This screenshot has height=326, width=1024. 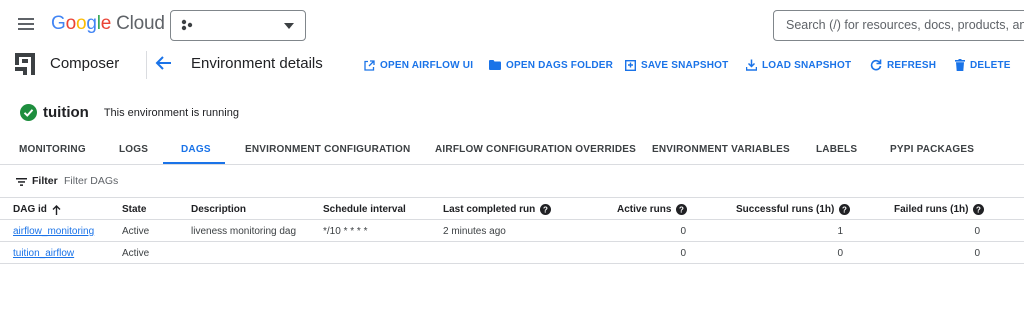 I want to click on column-header-failed-runs: Failed runs (1h) ?, so click(x=939, y=209).